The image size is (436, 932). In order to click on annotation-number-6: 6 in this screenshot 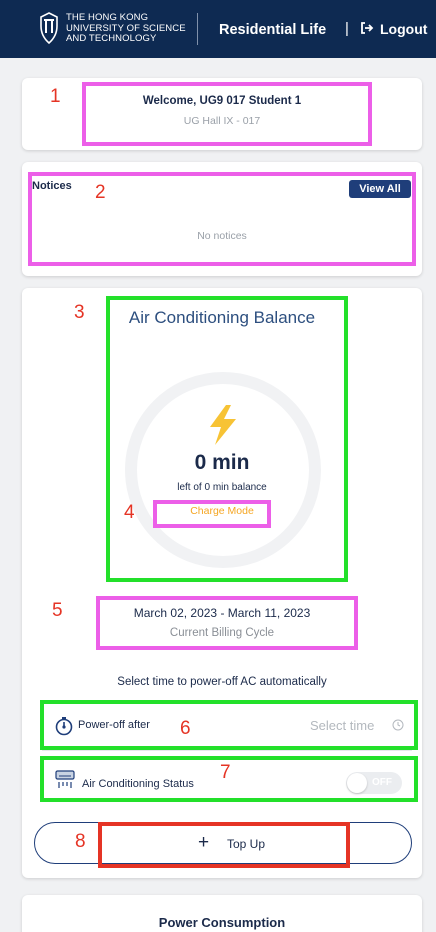, I will do `click(185, 728)`.